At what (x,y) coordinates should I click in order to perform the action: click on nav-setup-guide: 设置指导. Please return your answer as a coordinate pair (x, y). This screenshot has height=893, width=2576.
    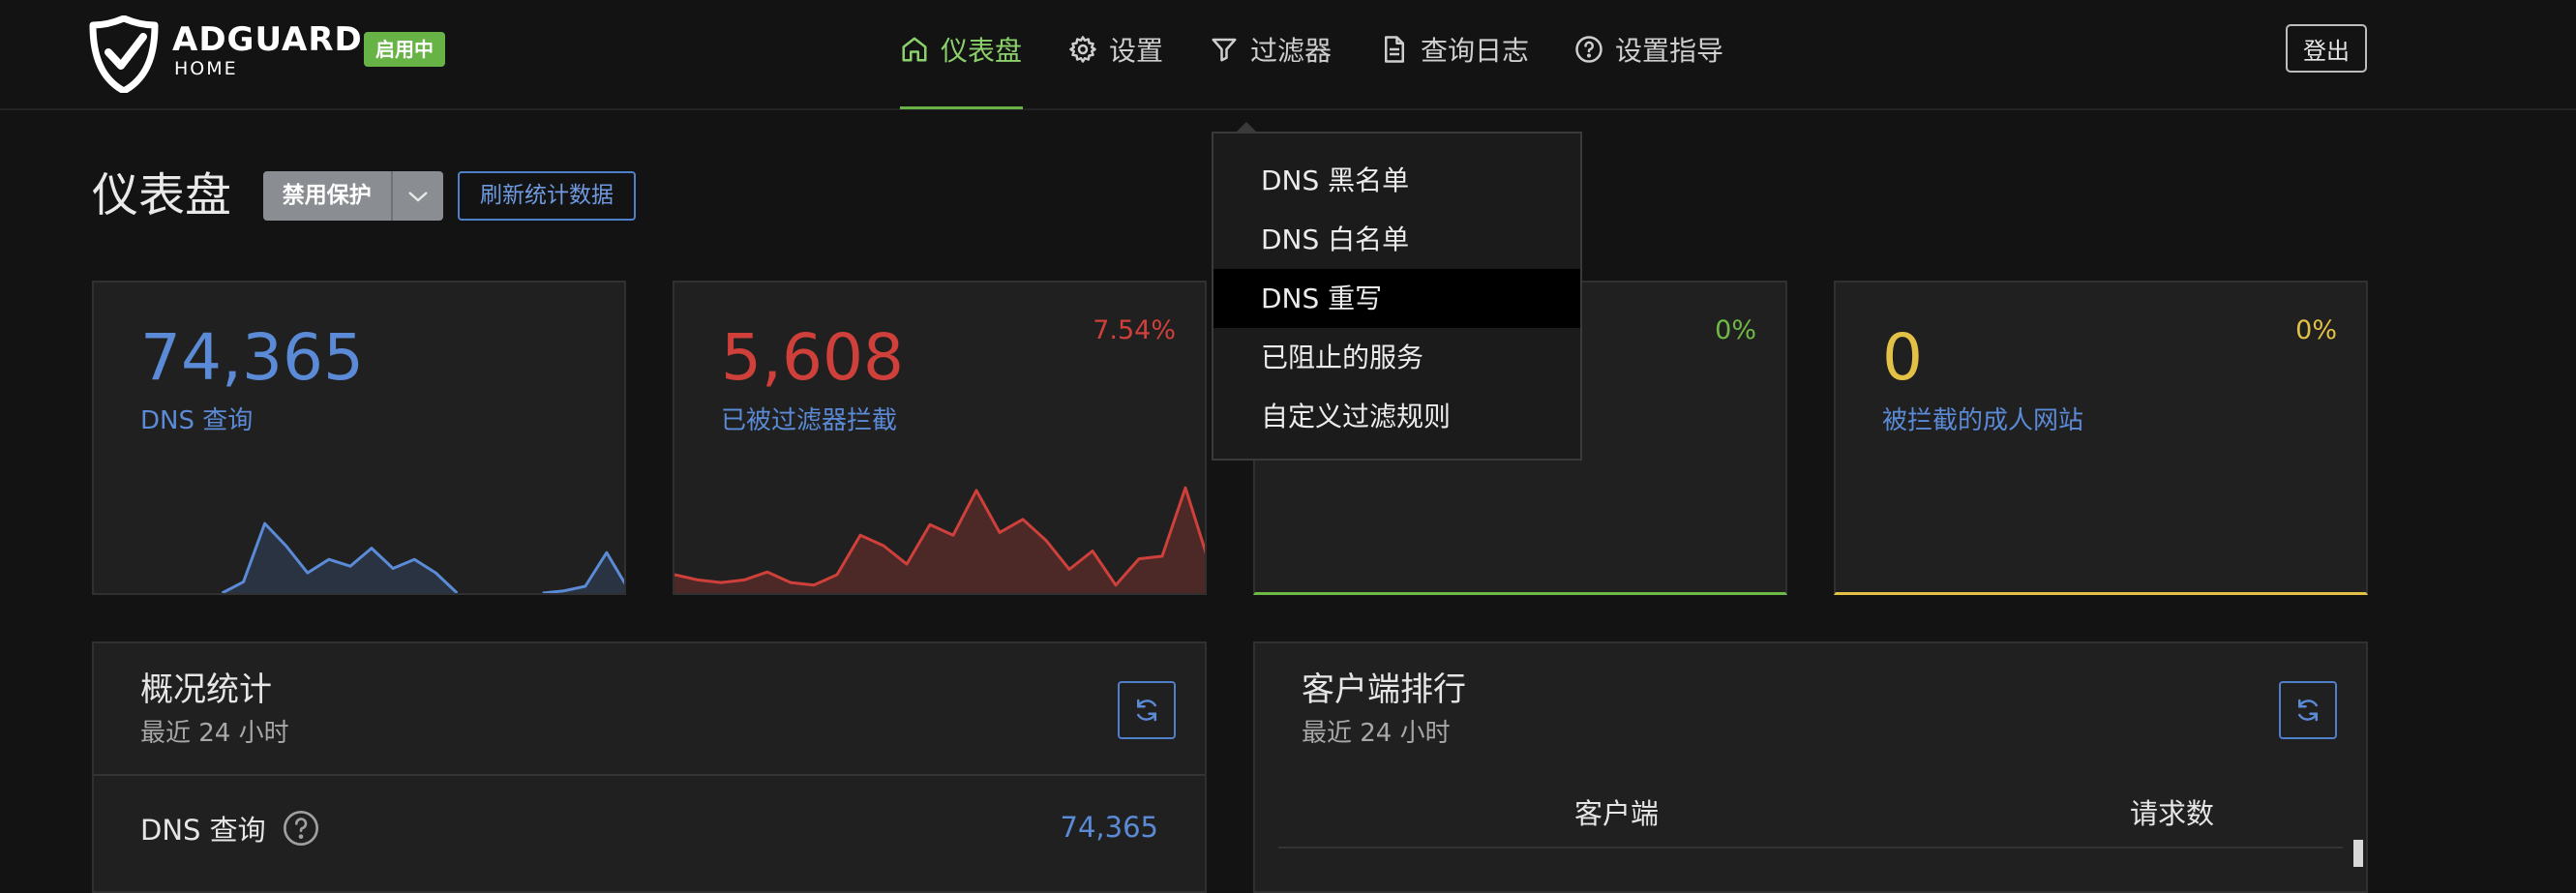
    Looking at the image, I should click on (1648, 49).